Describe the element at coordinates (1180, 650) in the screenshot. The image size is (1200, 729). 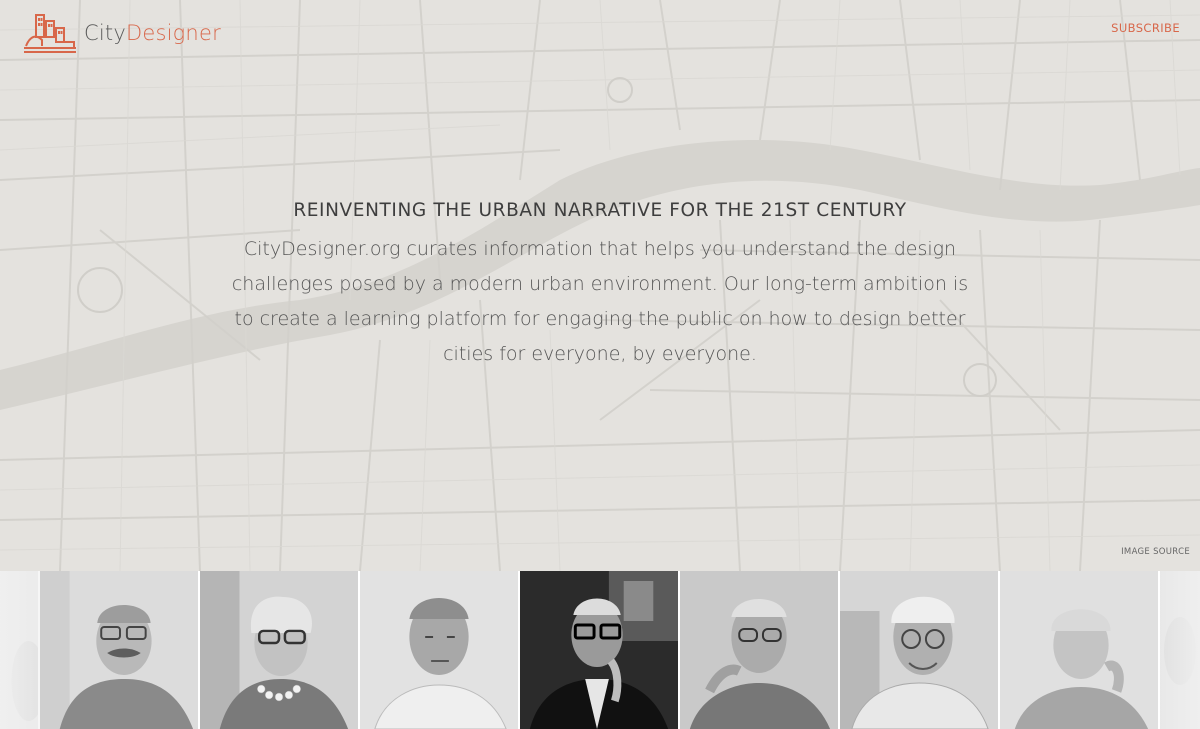
I see `strip-fade-right` at that location.